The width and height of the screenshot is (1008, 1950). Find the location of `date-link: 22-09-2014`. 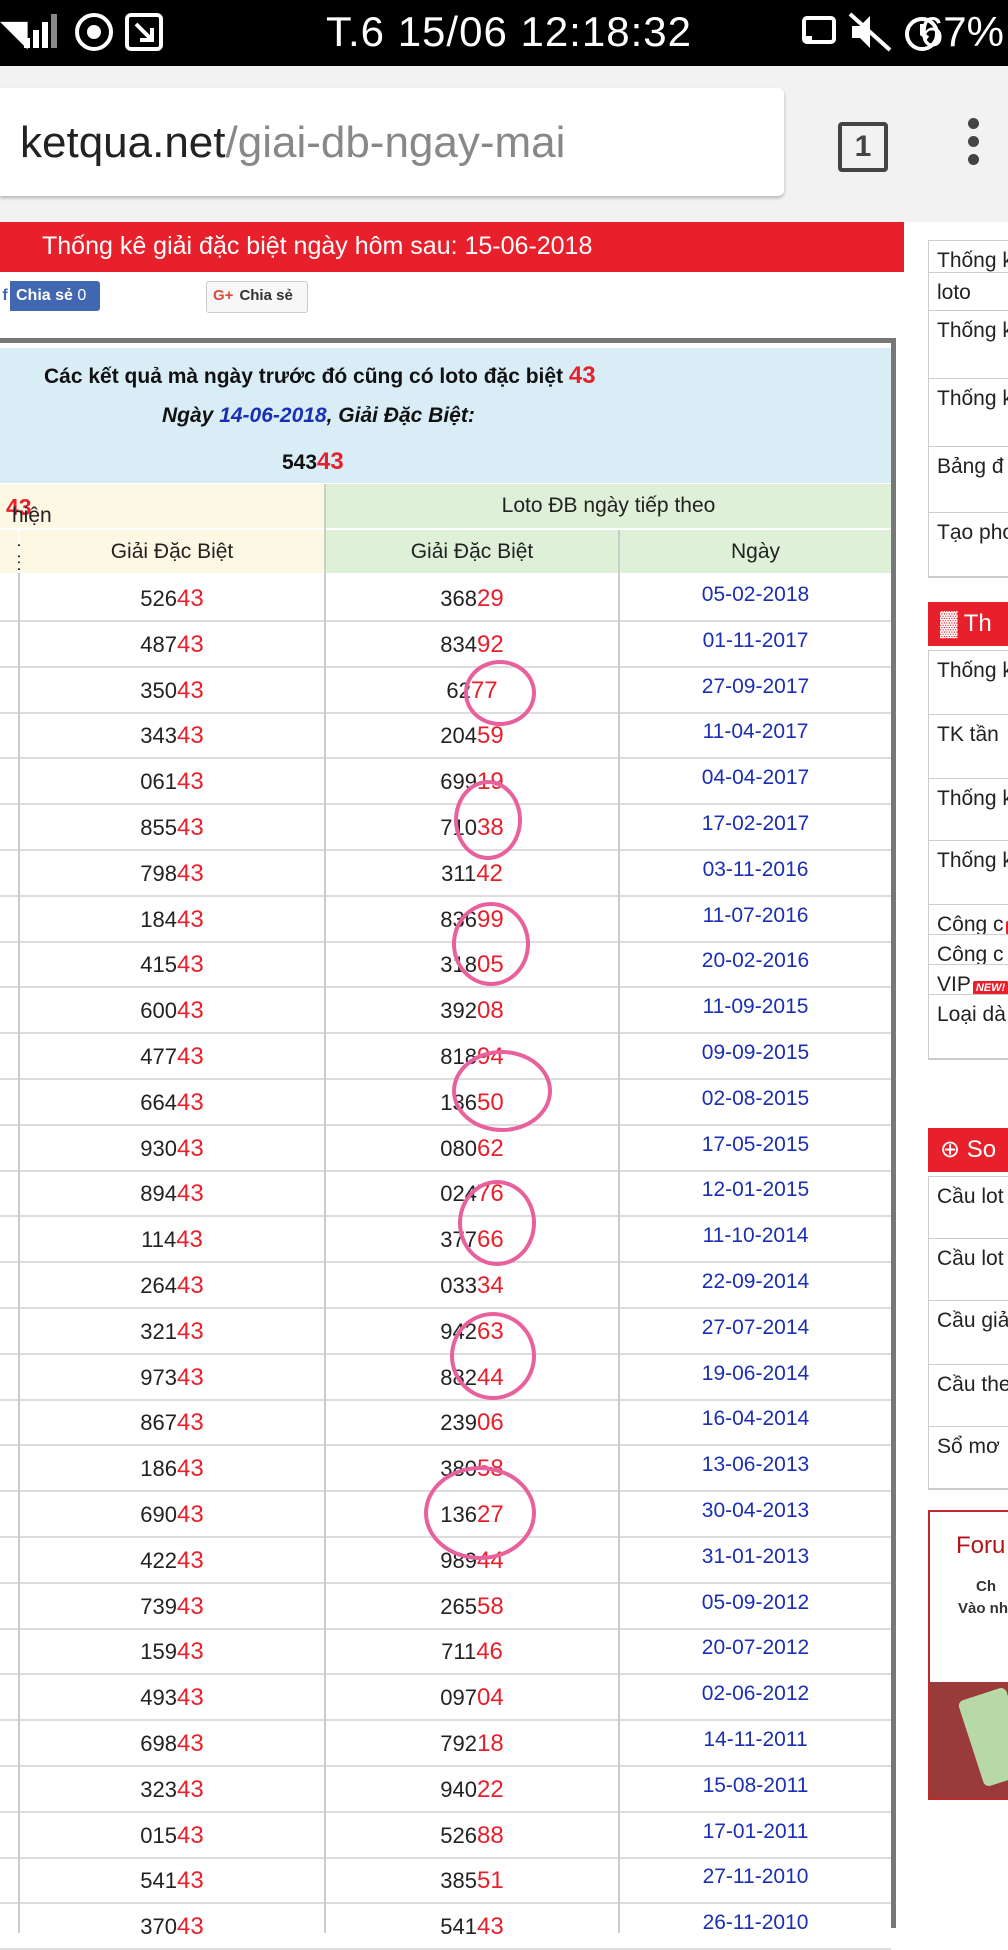

date-link: 22-09-2014 is located at coordinates (755, 1282).